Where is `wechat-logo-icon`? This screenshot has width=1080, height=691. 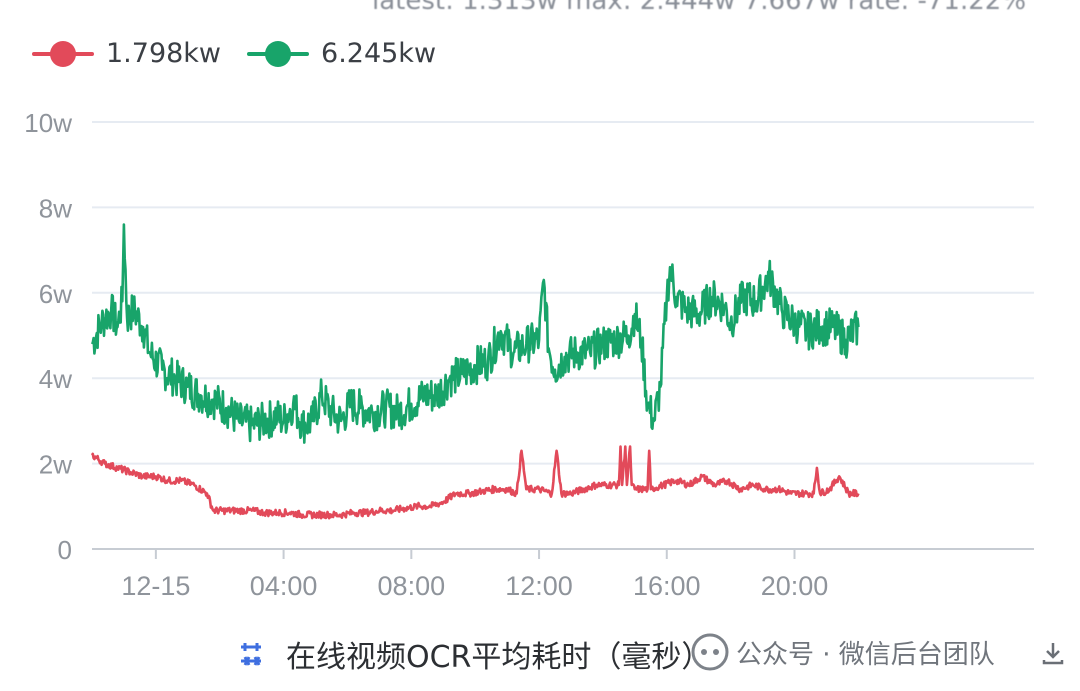
wechat-logo-icon is located at coordinates (710, 652).